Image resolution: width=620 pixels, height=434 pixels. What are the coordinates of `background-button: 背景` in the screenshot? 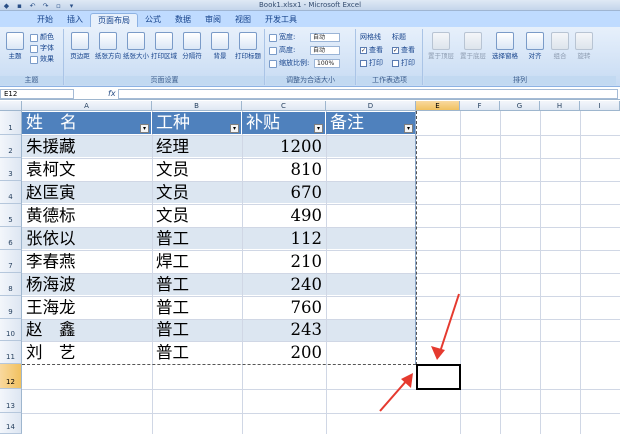 It's located at (220, 46).